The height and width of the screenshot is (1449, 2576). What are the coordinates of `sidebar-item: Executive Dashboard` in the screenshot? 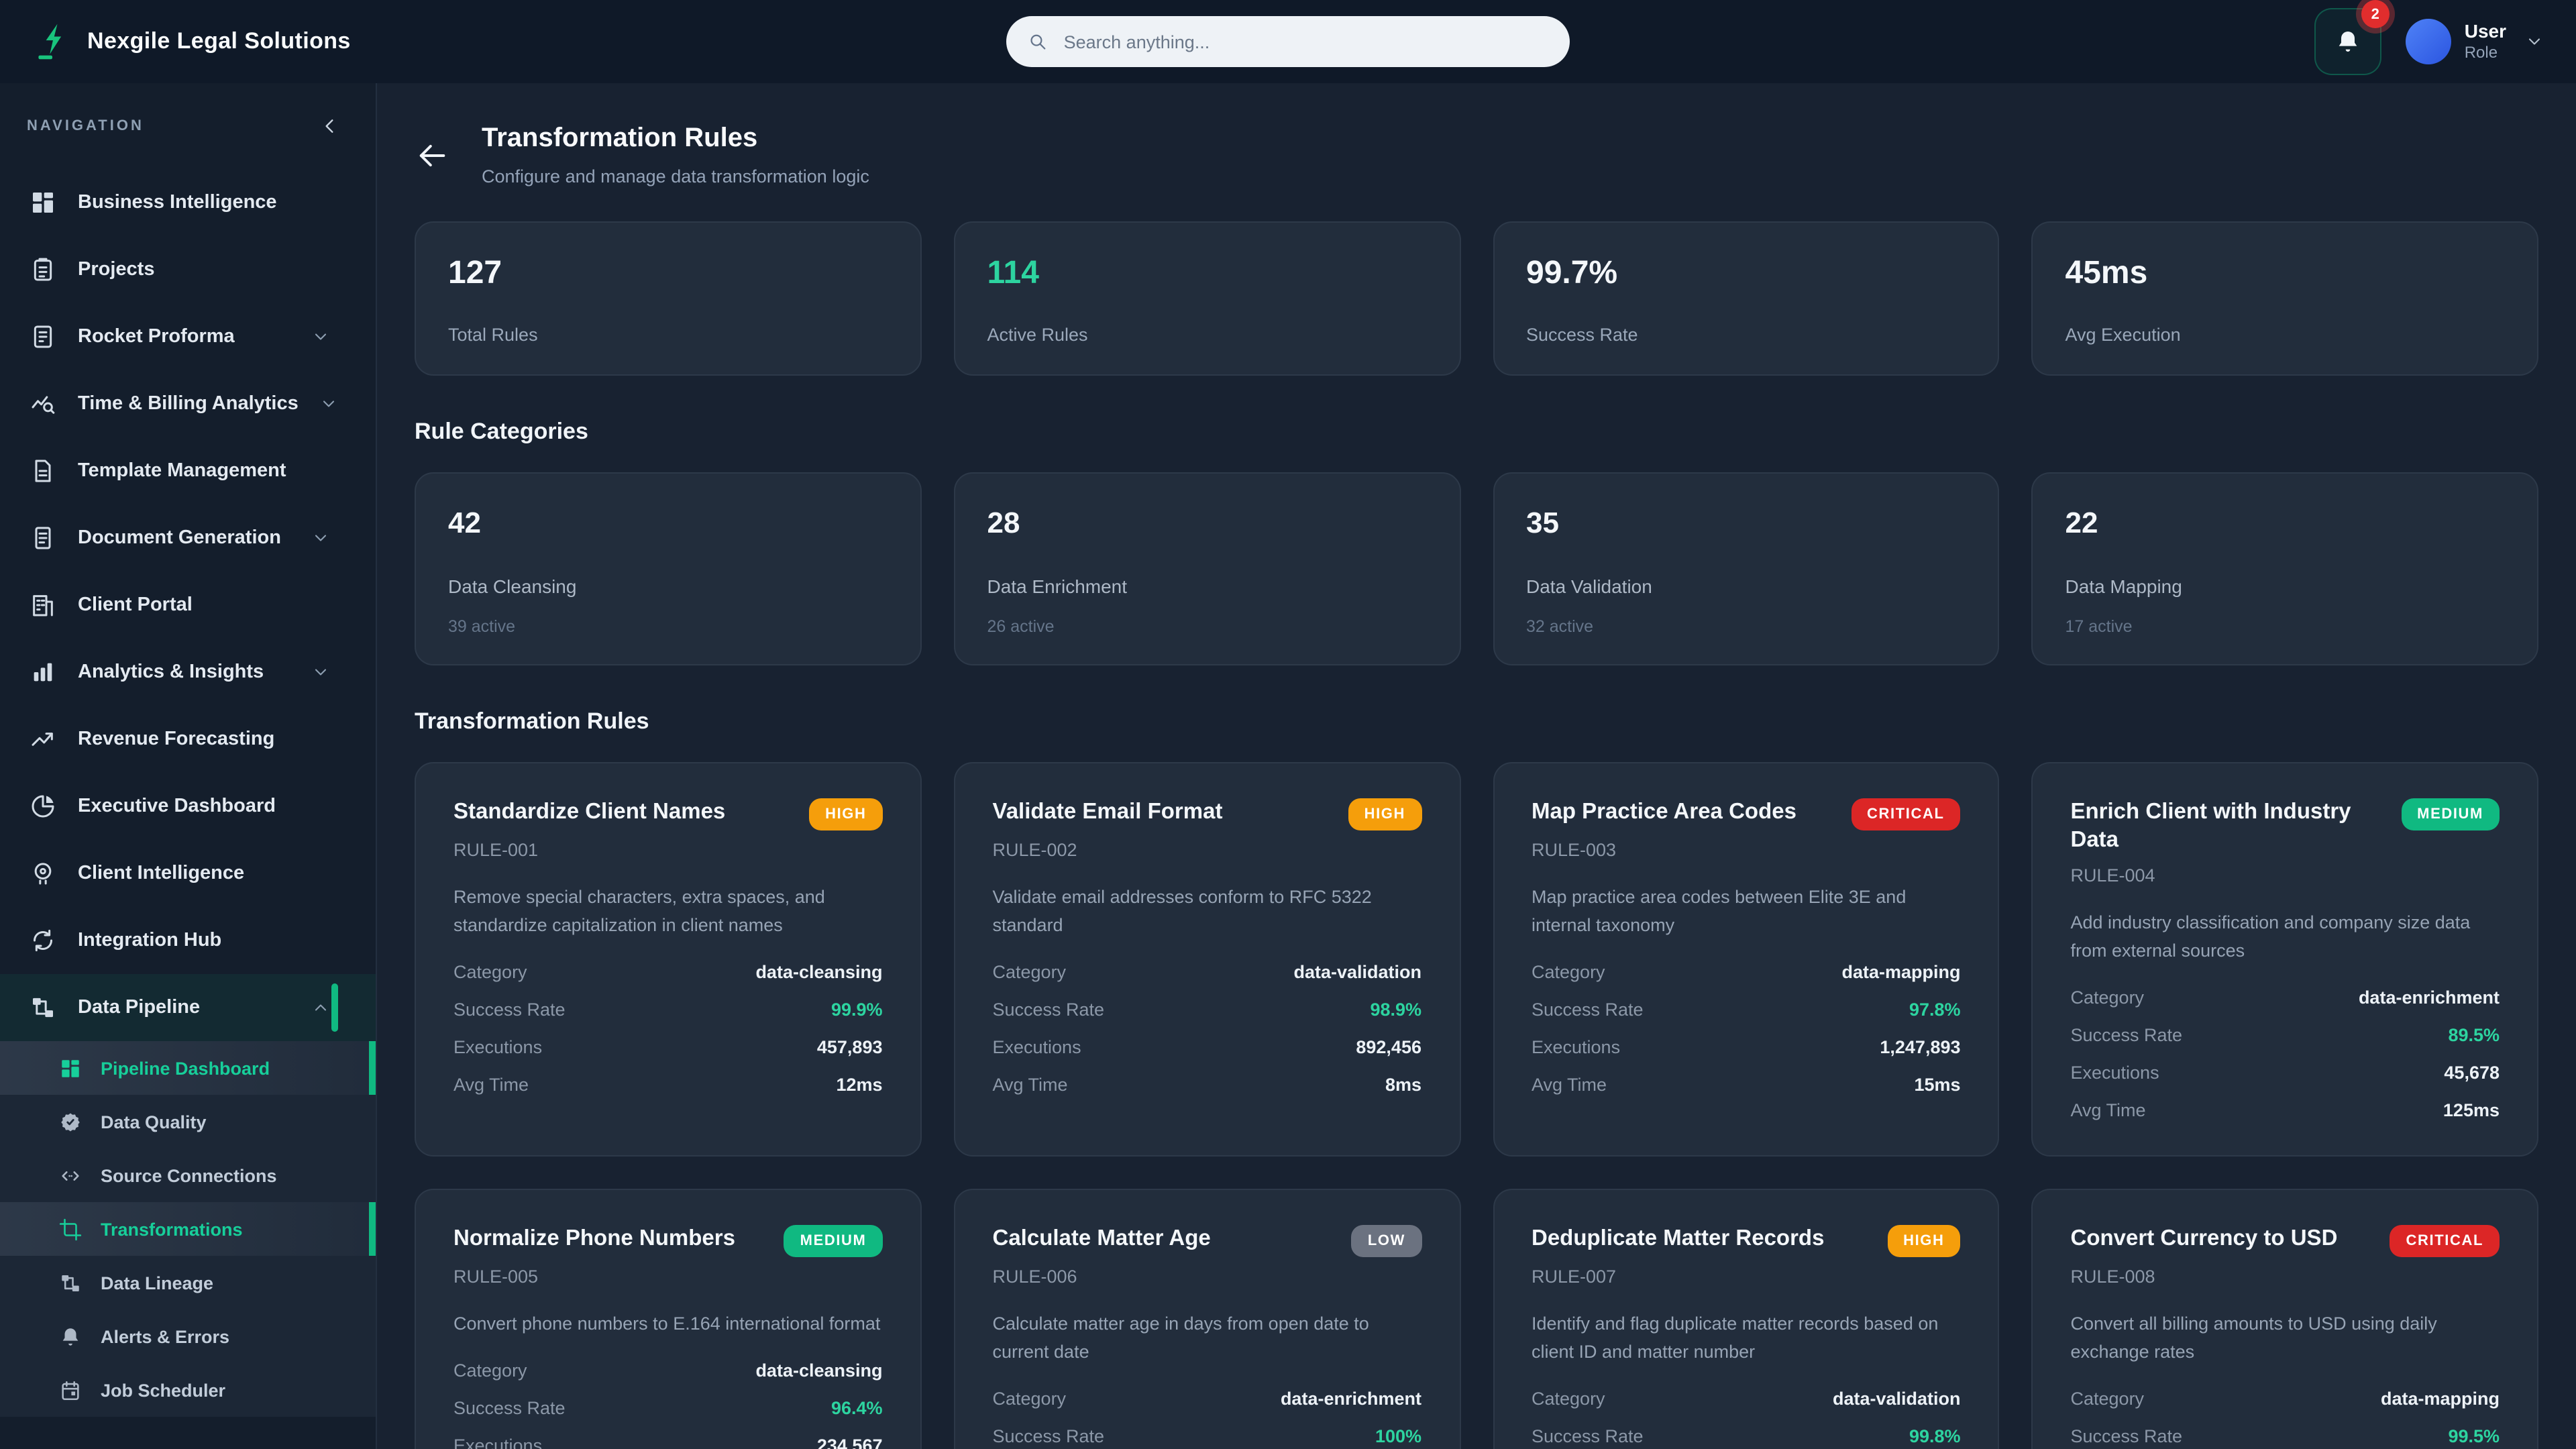 It's located at (188, 806).